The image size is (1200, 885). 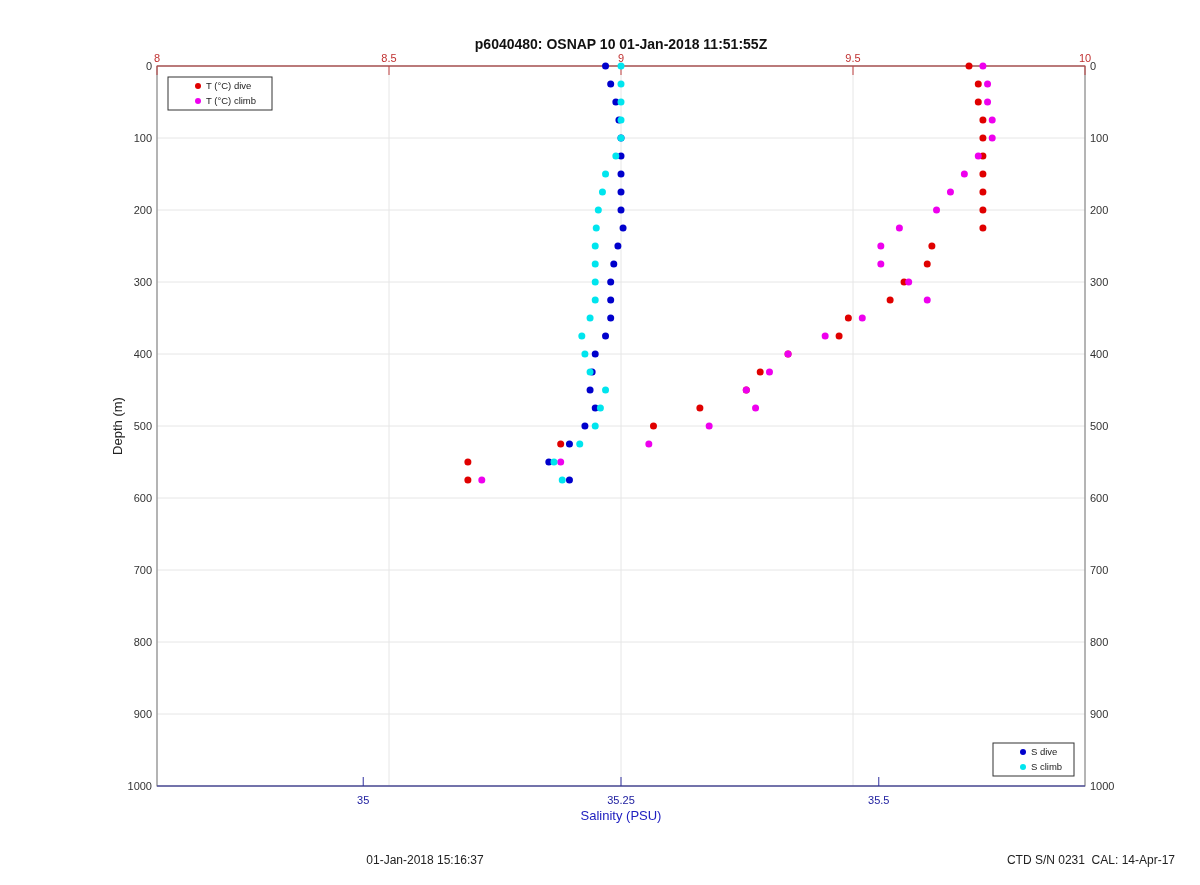 What do you see at coordinates (363, 800) in the screenshot?
I see `salinity-tick-label: 35` at bounding box center [363, 800].